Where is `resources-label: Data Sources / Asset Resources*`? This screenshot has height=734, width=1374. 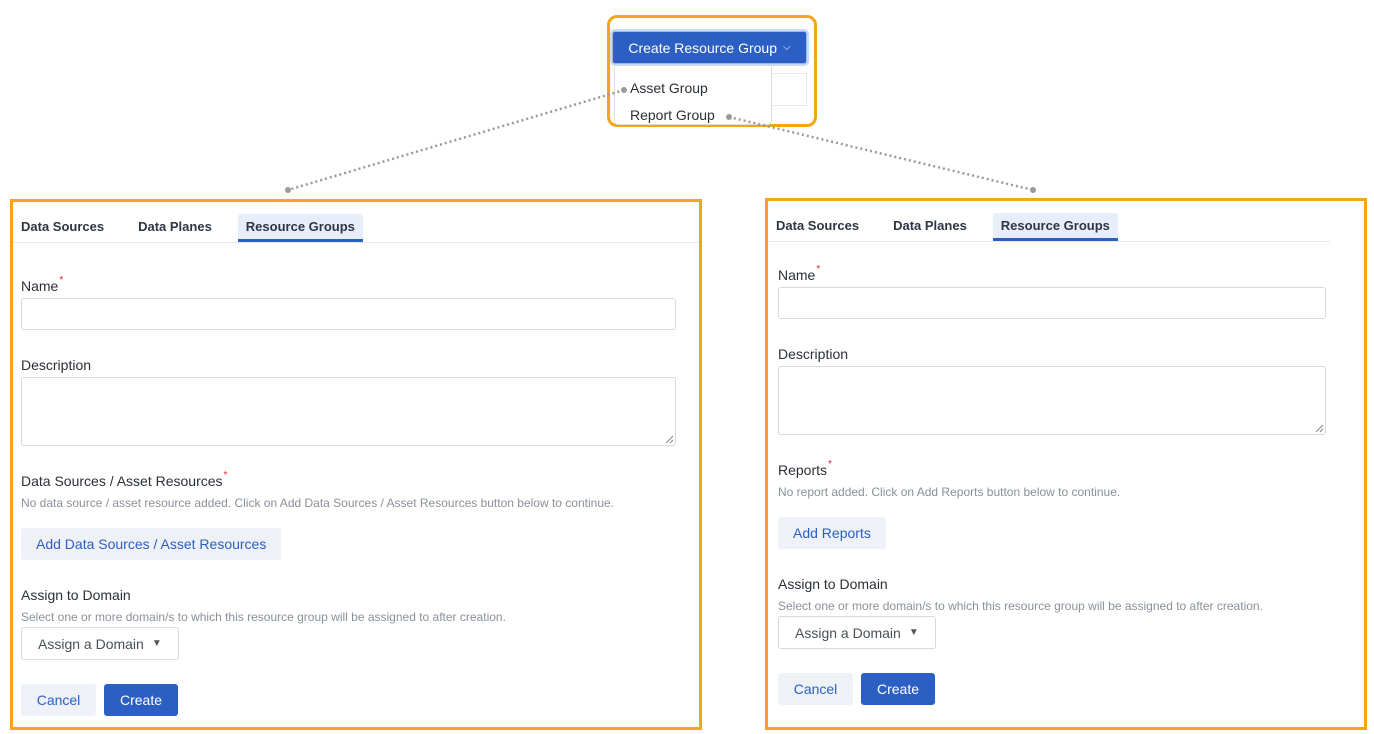 resources-label: Data Sources / Asset Resources* is located at coordinates (124, 479).